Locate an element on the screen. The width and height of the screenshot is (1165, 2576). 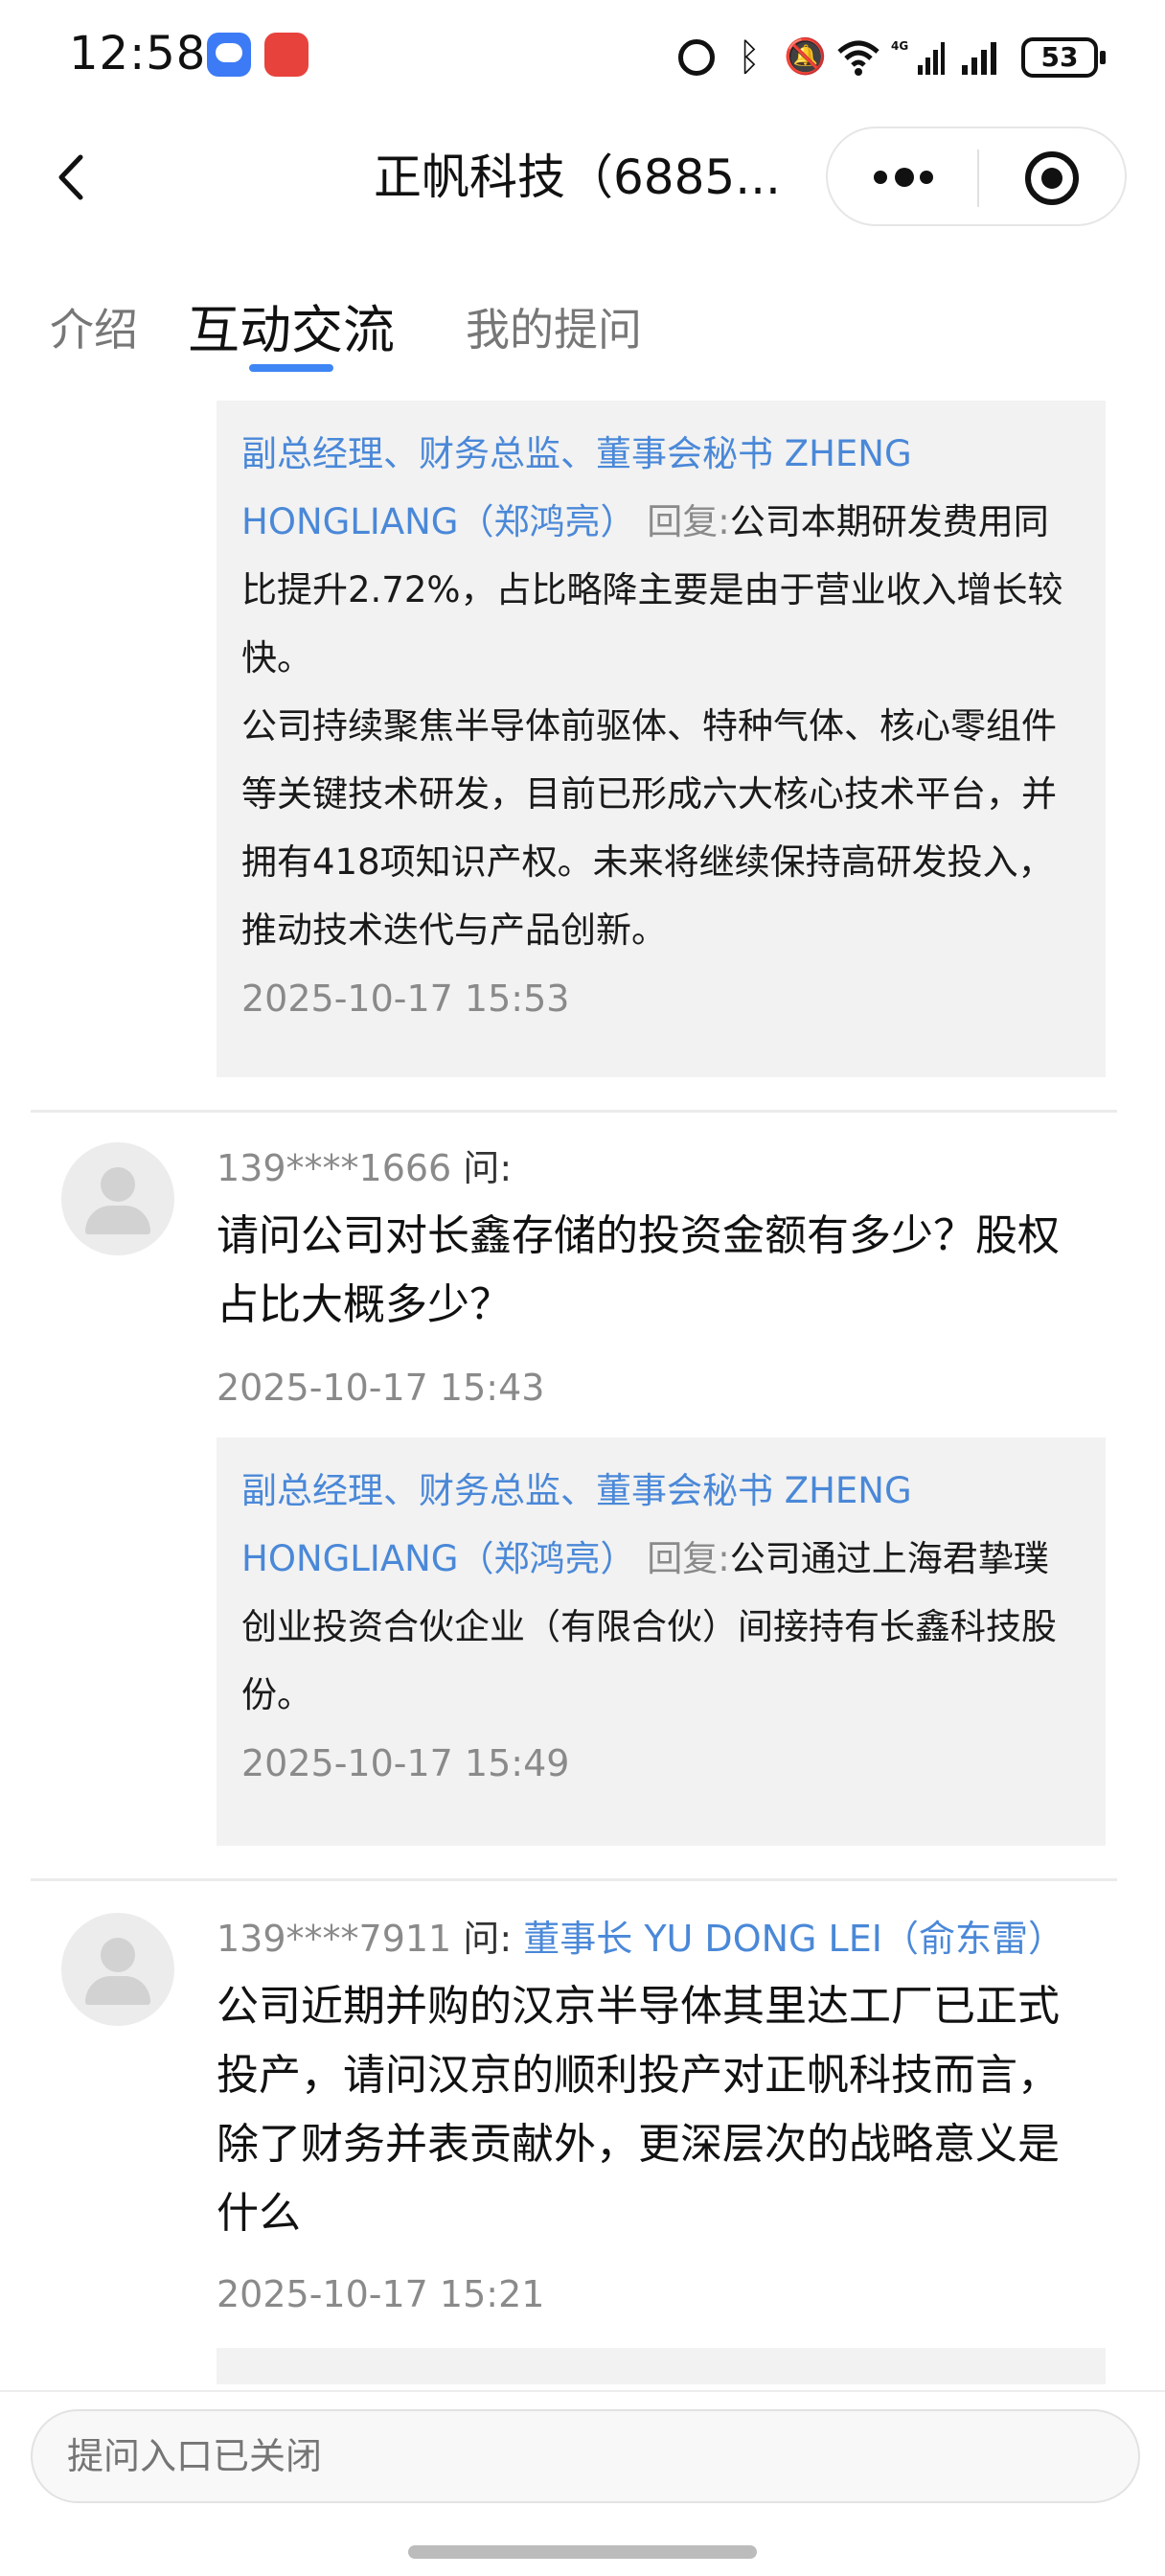
status-bar: 12:58 ᛒ 🔕 4G 53 is located at coordinates (582, 57).